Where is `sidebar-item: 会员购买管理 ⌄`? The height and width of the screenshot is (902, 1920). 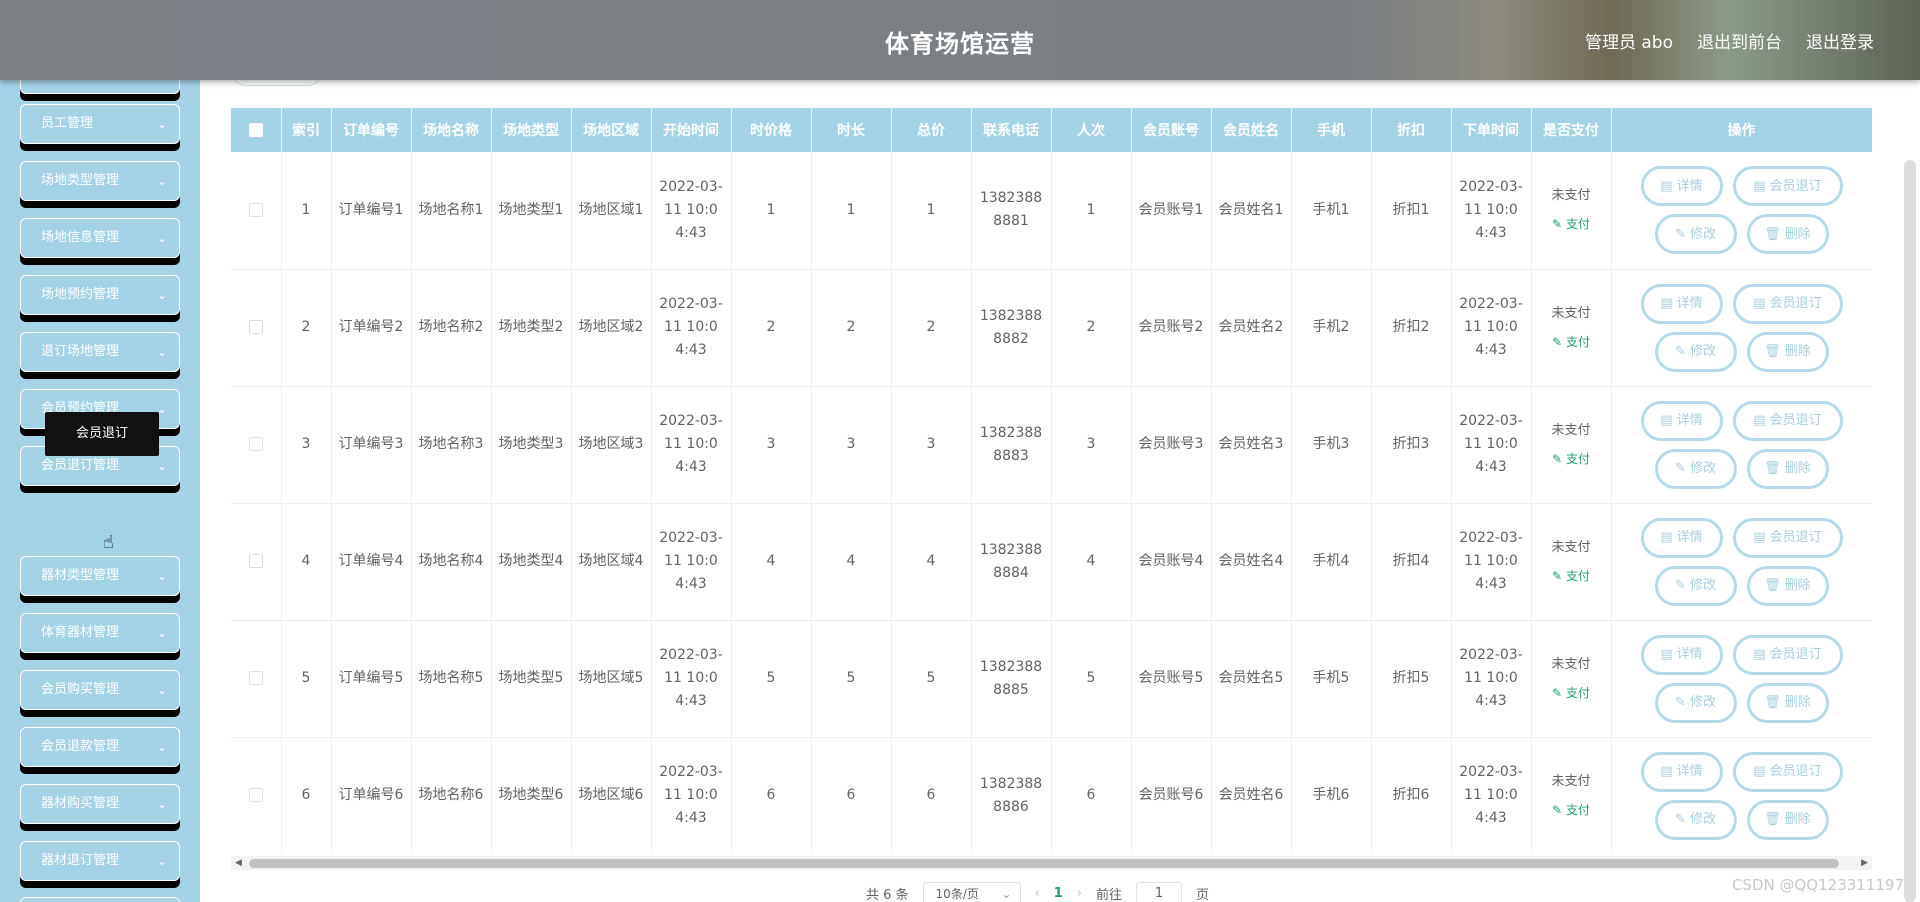 sidebar-item: 会员购买管理 ⌄ is located at coordinates (100, 690).